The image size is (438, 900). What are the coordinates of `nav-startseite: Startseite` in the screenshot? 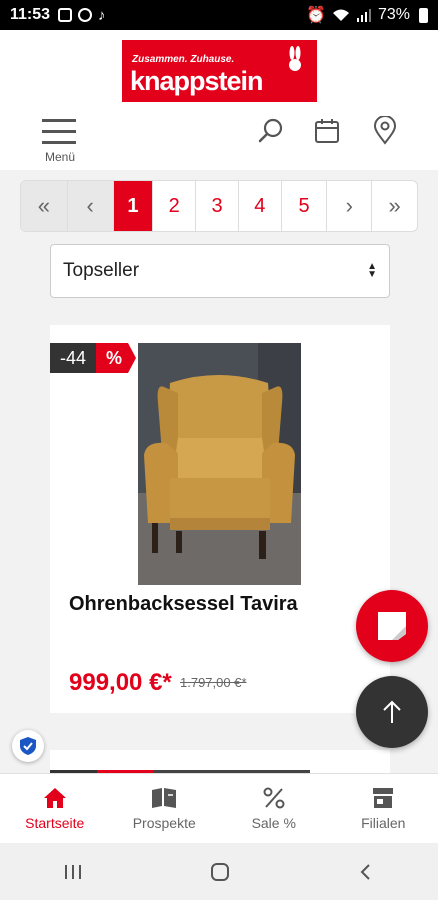 It's located at (55, 808).